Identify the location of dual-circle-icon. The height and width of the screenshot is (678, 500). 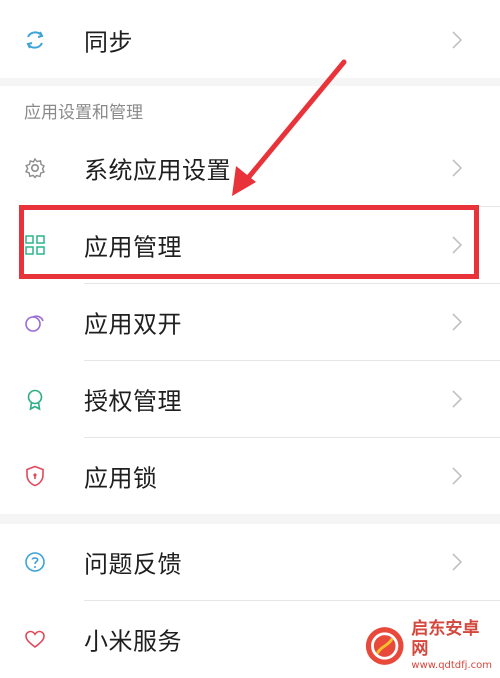
(35, 322).